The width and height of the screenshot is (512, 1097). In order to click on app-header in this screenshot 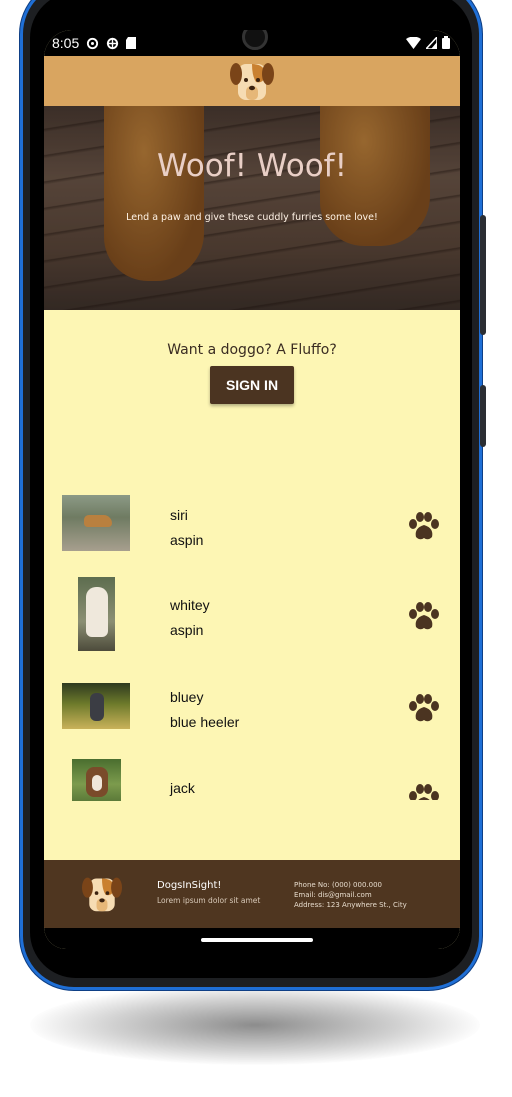, I will do `click(252, 81)`.